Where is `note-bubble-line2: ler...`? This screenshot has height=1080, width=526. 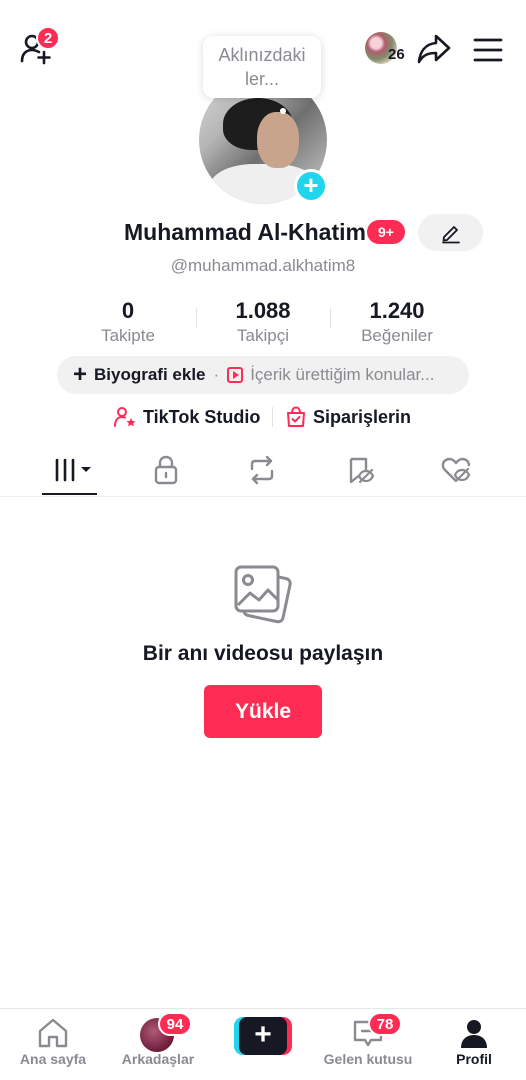 note-bubble-line2: ler... is located at coordinates (261, 79).